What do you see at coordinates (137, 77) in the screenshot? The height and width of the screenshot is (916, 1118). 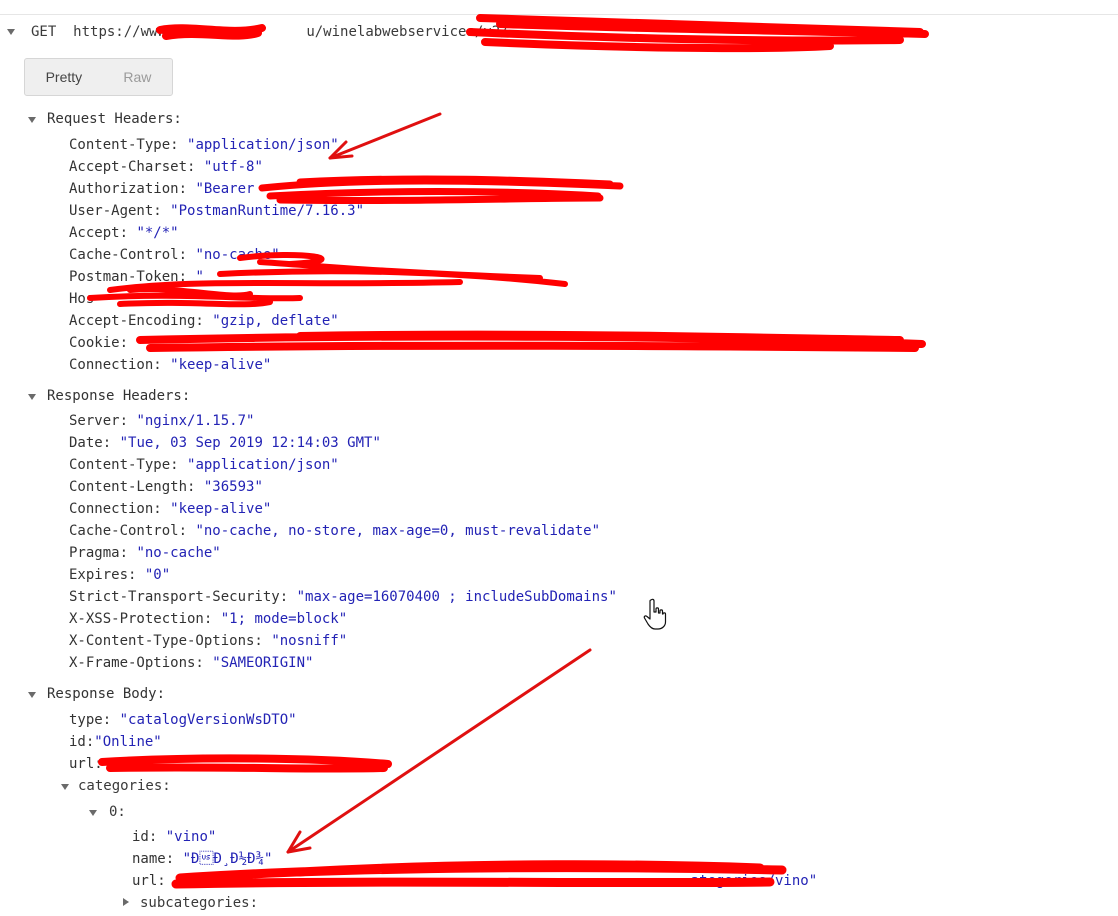 I see `raw-button: Raw` at bounding box center [137, 77].